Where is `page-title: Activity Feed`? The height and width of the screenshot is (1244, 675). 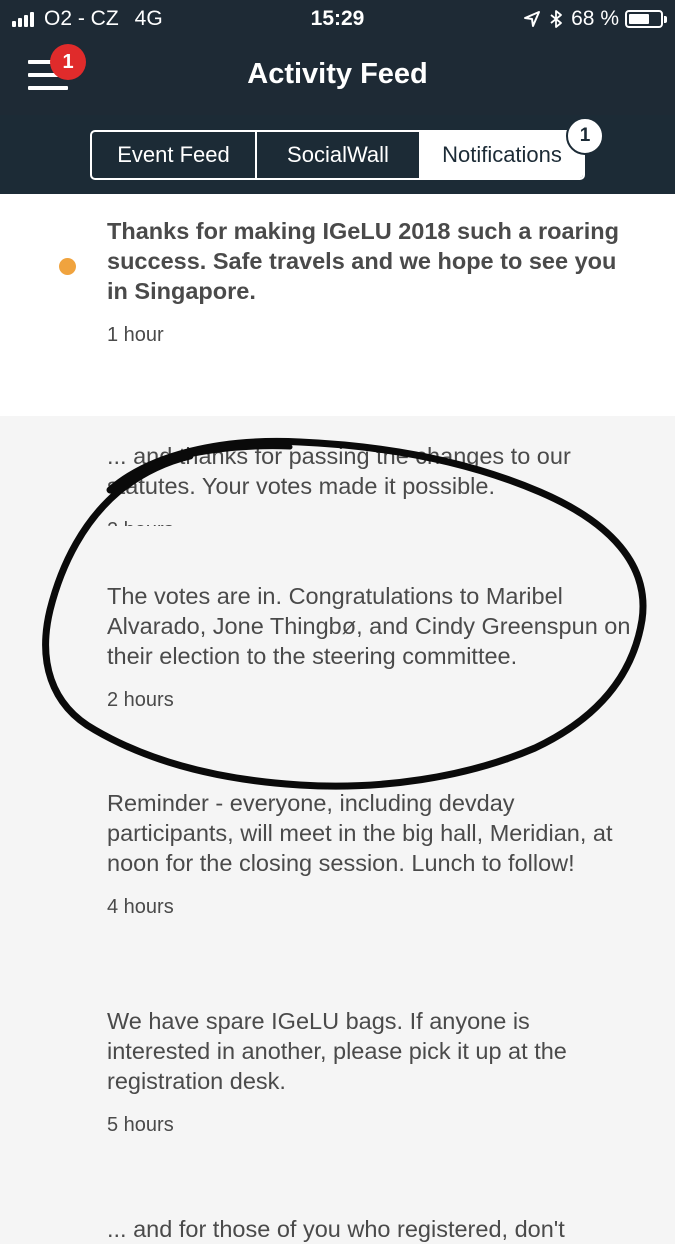
page-title: Activity Feed is located at coordinates (337, 74).